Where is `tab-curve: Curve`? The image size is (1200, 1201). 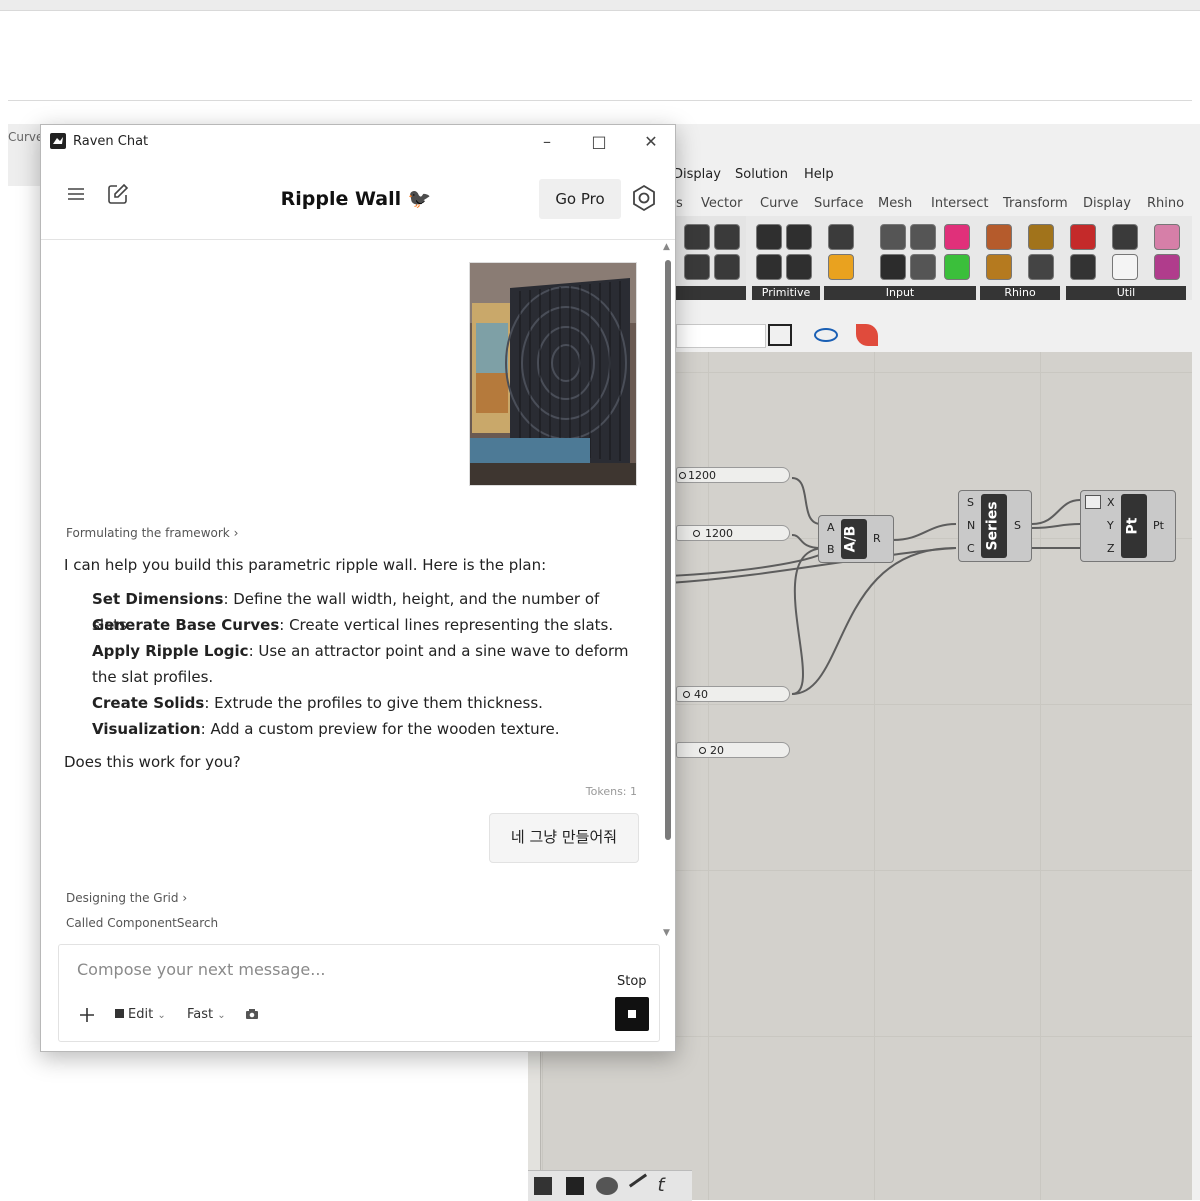 tab-curve: Curve is located at coordinates (779, 203).